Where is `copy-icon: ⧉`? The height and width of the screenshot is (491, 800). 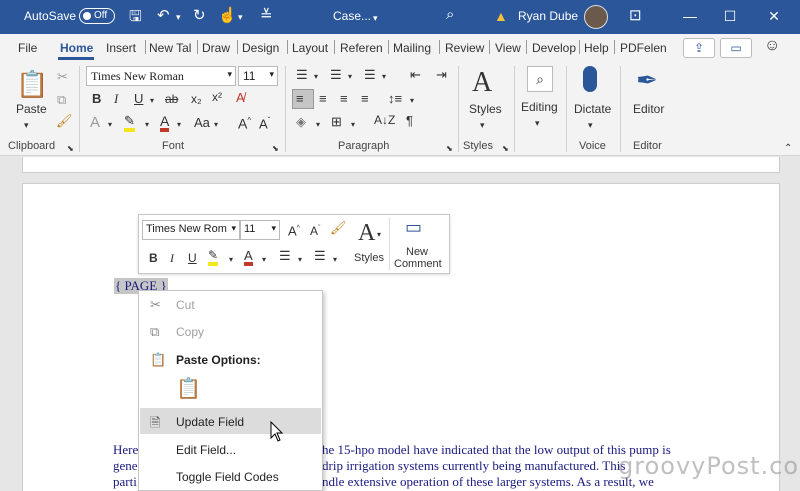 copy-icon: ⧉ is located at coordinates (61, 100).